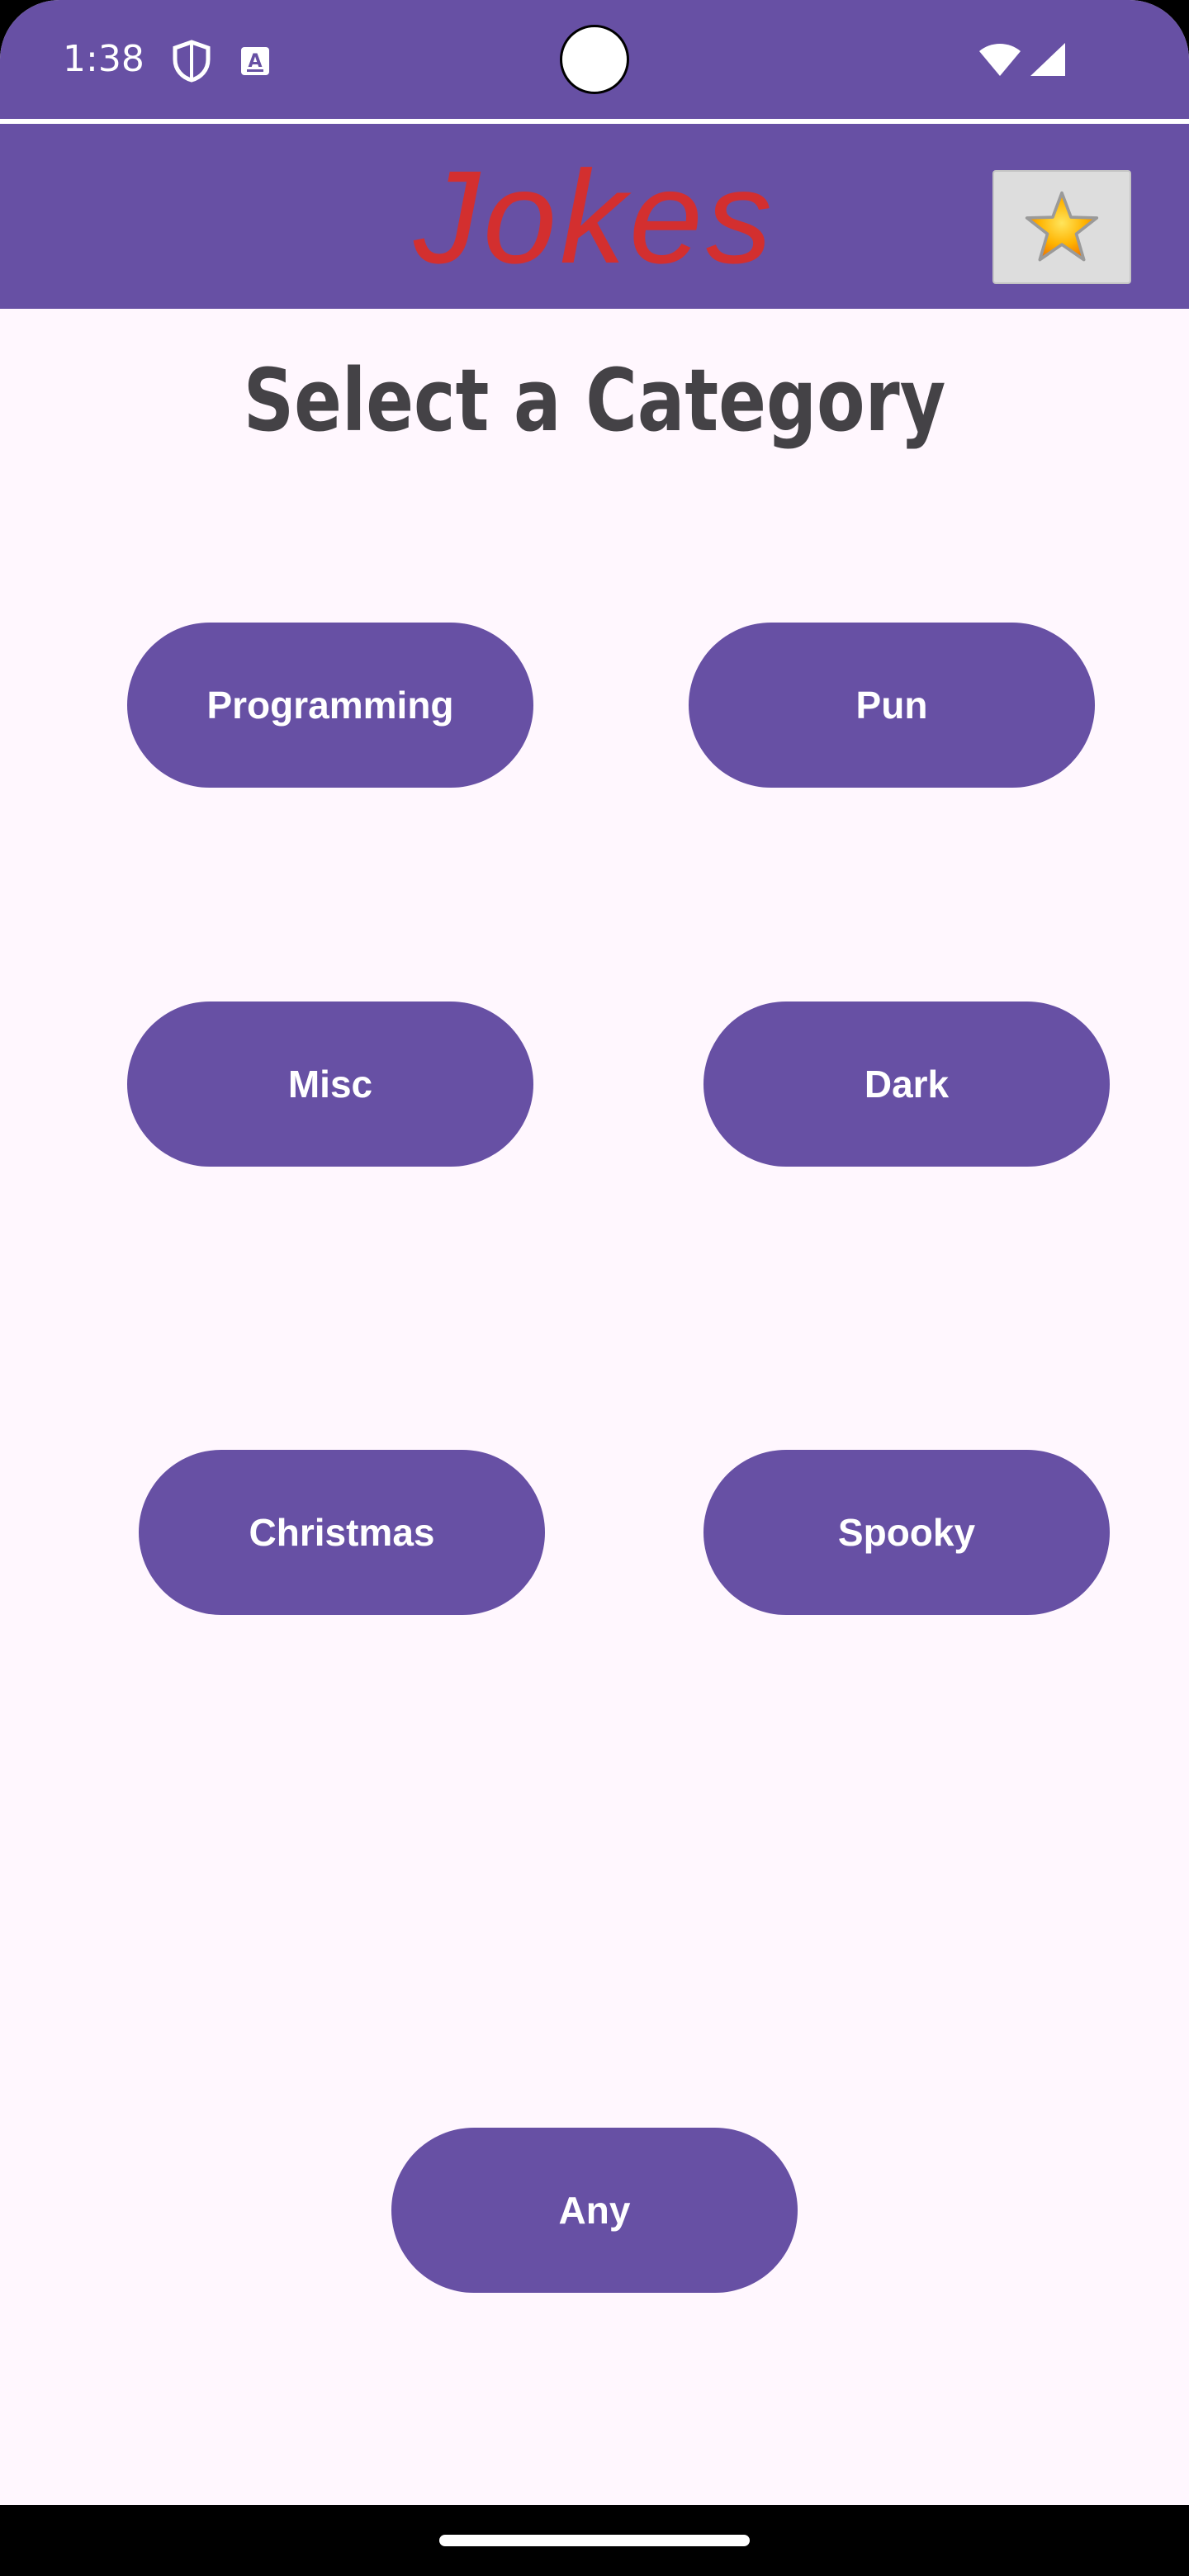 Image resolution: width=1189 pixels, height=2576 pixels. What do you see at coordinates (892, 705) in the screenshot?
I see `pun-button: Pun` at bounding box center [892, 705].